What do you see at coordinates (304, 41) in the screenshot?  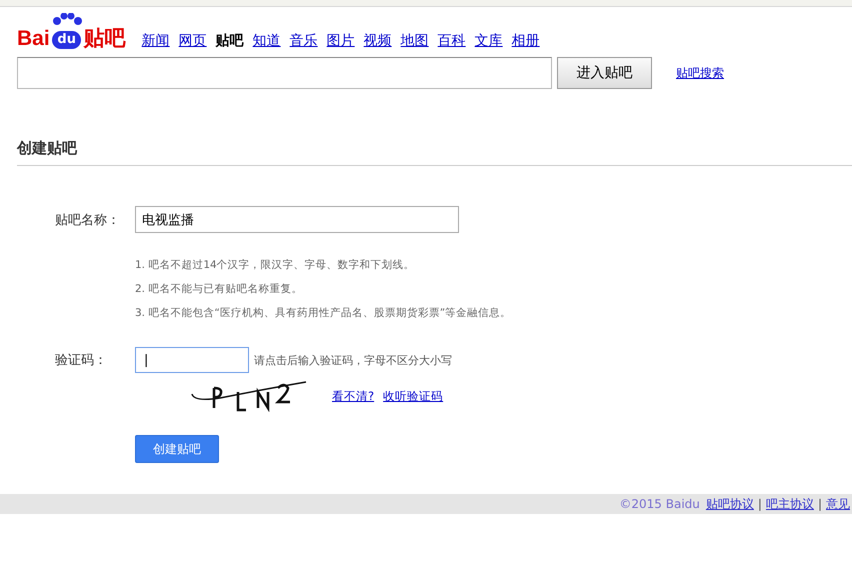 I see `nav-link: 音乐` at bounding box center [304, 41].